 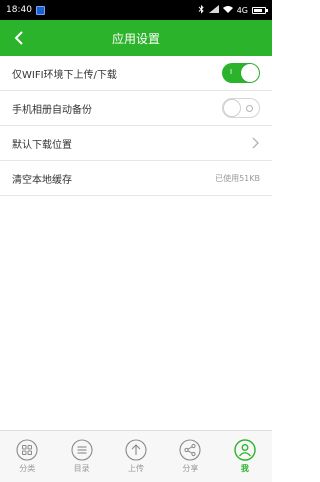 I want to click on grid-icon, so click(x=27, y=450).